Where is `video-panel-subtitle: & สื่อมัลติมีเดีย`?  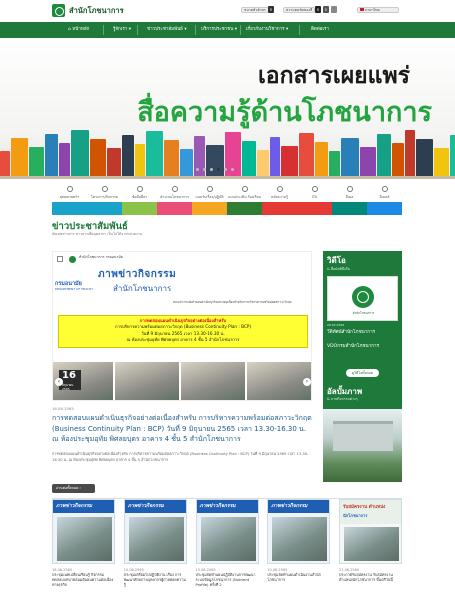
video-panel-subtitle: & สื่อมัลติมีเดีย is located at coordinates (338, 269).